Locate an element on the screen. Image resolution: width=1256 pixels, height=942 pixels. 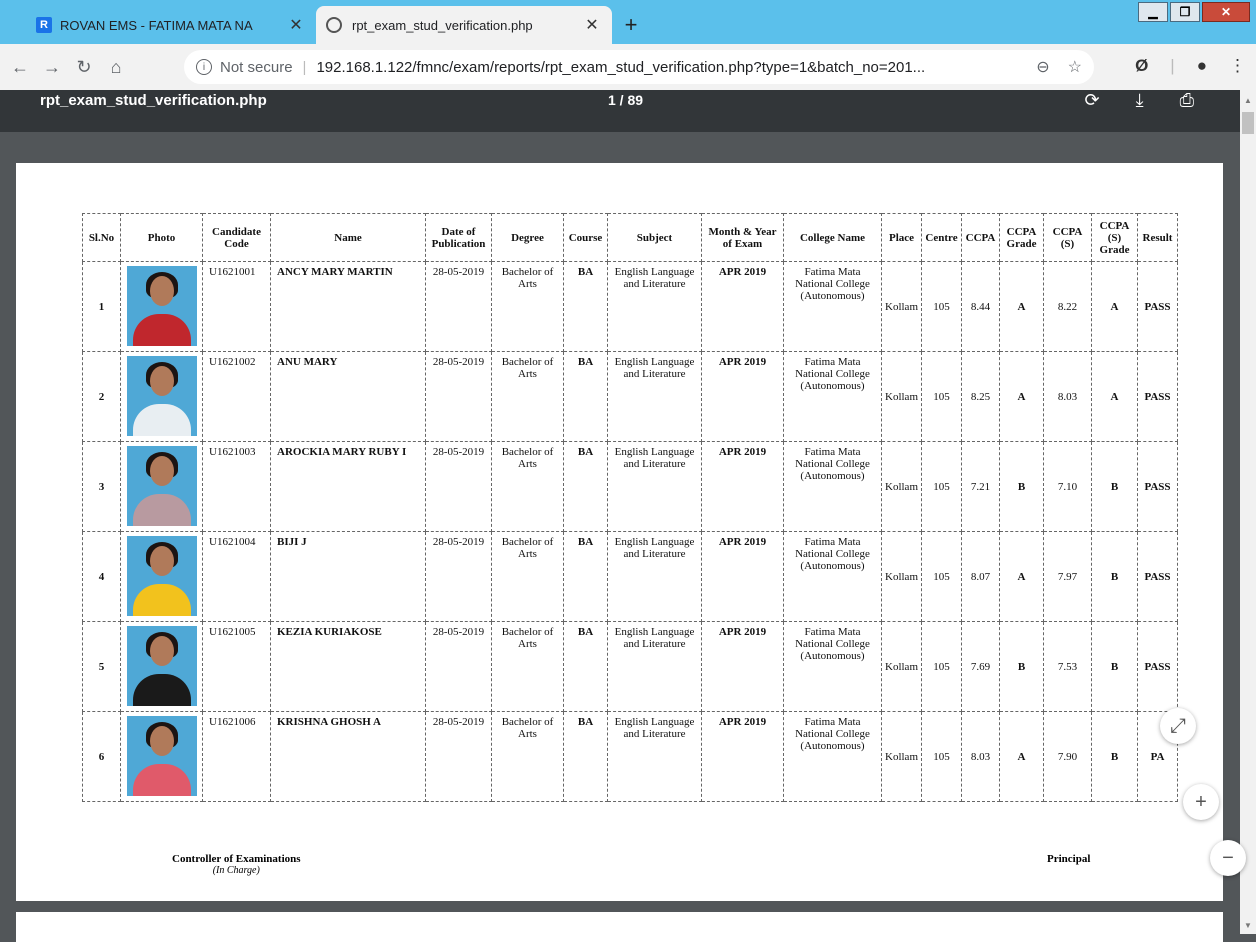
pdf-title: rpt_exam_stud_verification.php is located at coordinates (153, 100).